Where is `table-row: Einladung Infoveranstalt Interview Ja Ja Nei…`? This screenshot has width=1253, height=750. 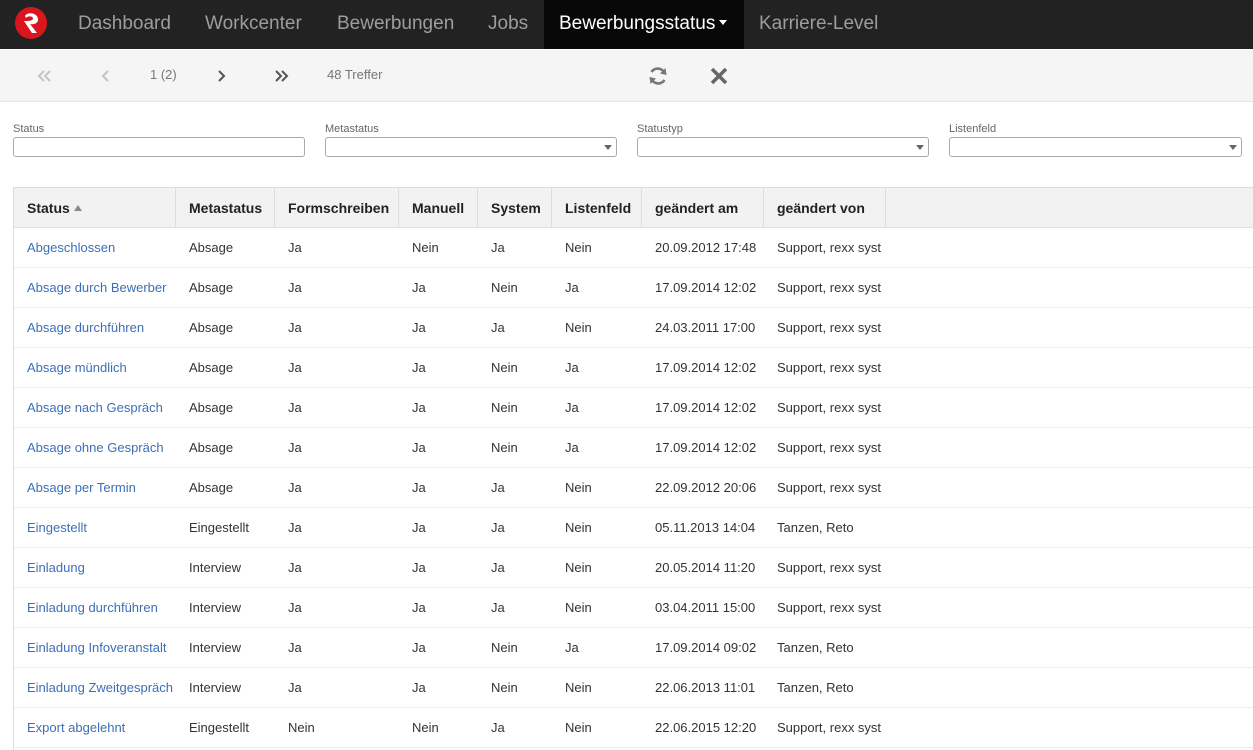
table-row: Einladung Infoveranstalt Interview Ja Ja Nei… is located at coordinates (633, 648).